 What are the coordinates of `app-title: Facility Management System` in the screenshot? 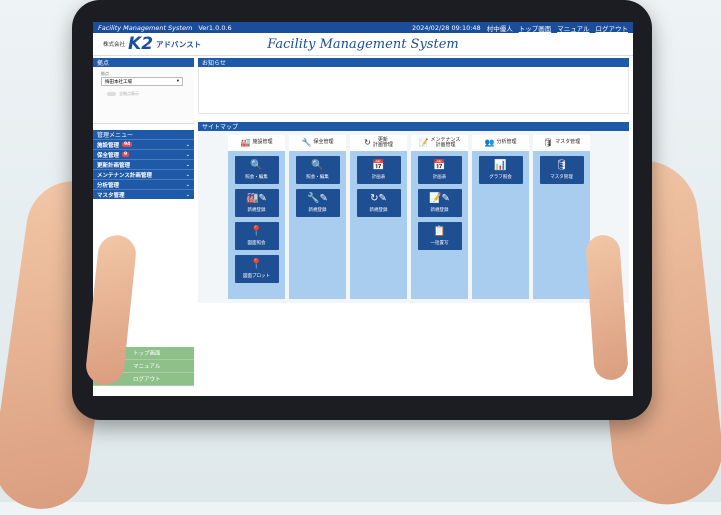 It's located at (145, 27).